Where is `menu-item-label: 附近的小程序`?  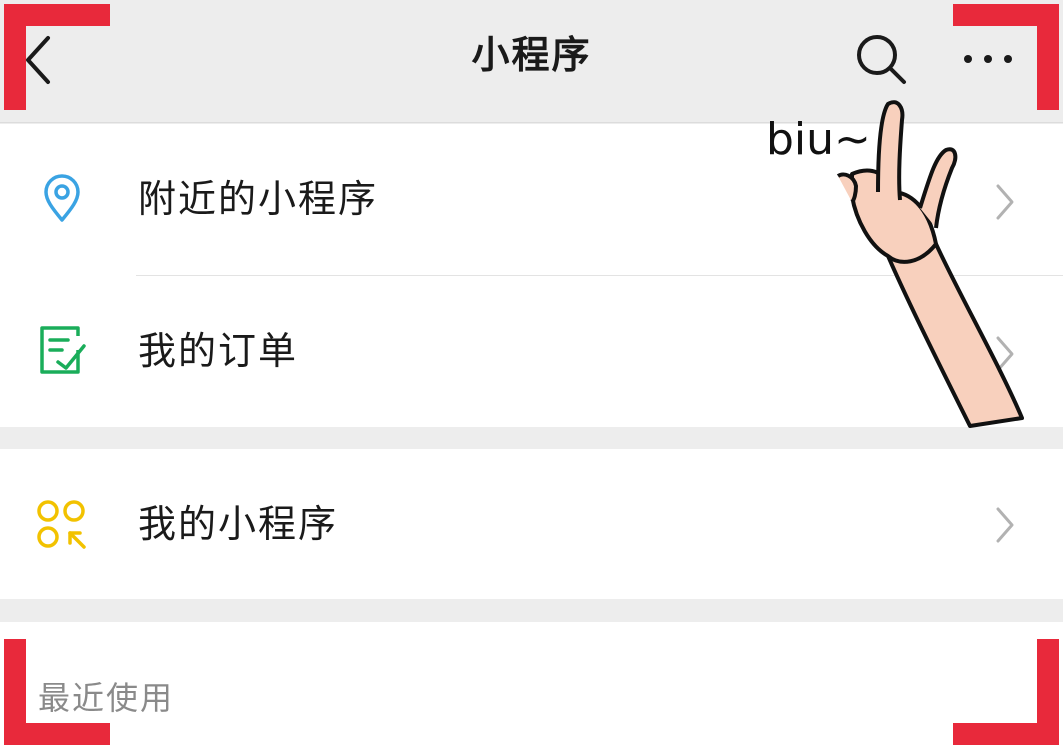 menu-item-label: 附近的小程序 is located at coordinates (258, 199).